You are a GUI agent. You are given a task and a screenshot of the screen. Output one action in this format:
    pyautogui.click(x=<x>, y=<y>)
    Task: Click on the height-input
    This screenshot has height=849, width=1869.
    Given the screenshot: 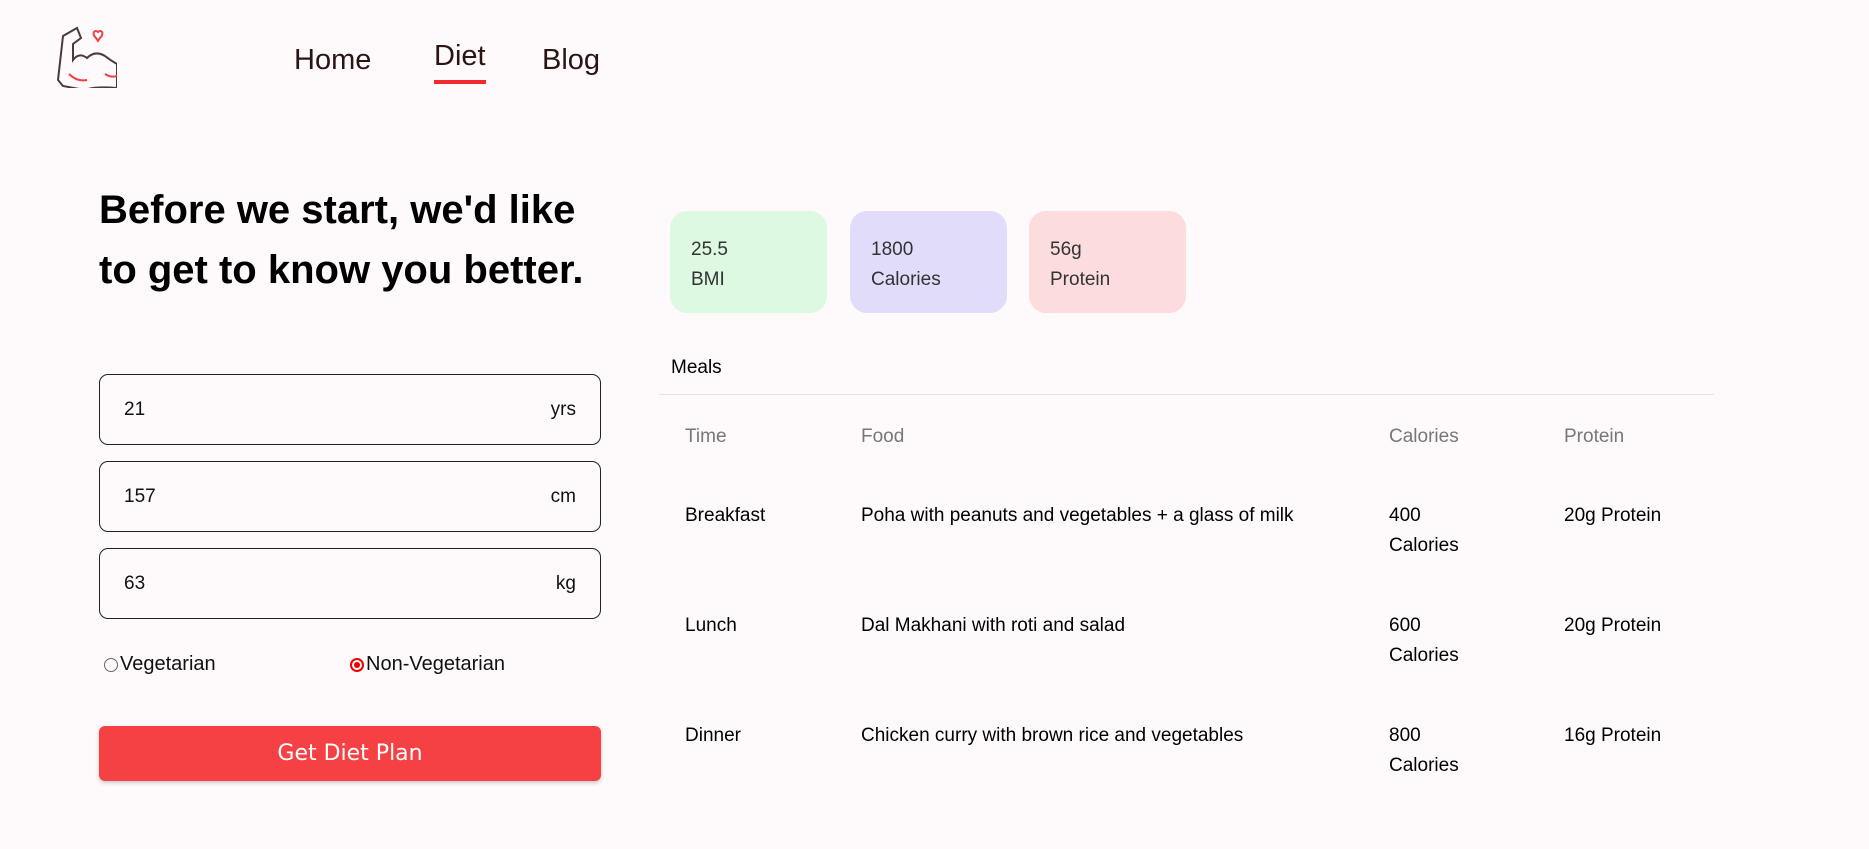 What is the action you would take?
    pyautogui.click(x=274, y=496)
    